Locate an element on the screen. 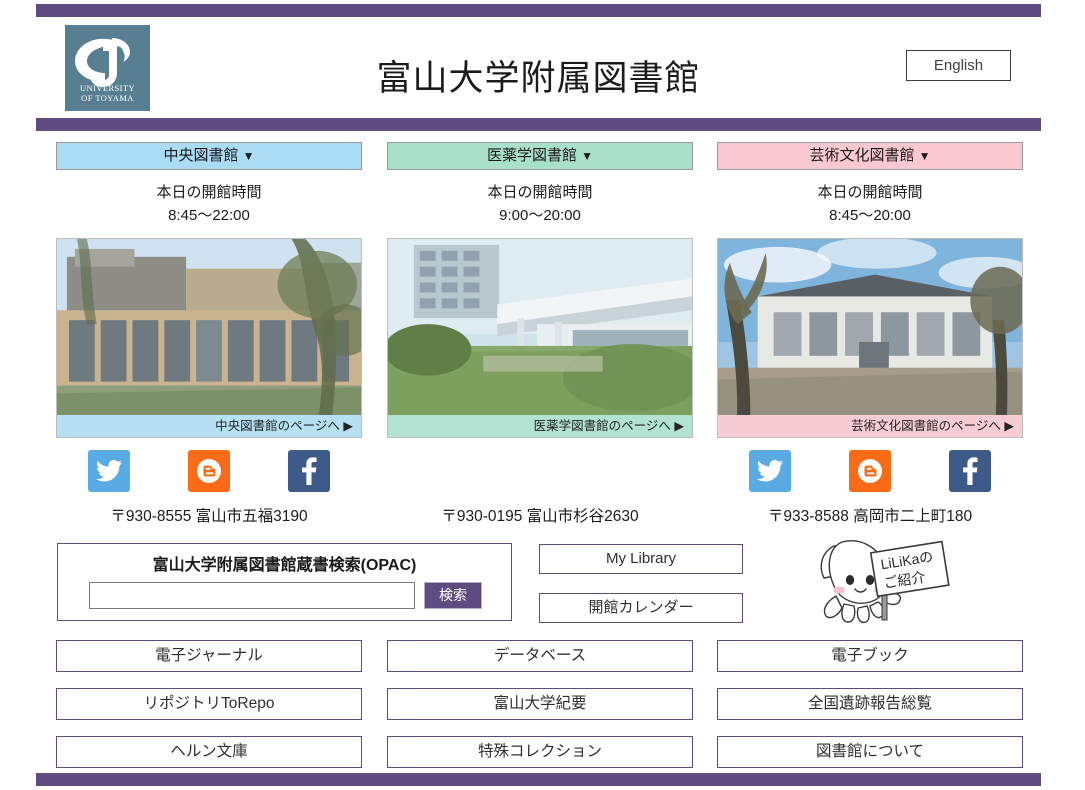 The height and width of the screenshot is (790, 1085). library-address-arts: 〒933-8588 高岡市二上町180 is located at coordinates (870, 516).